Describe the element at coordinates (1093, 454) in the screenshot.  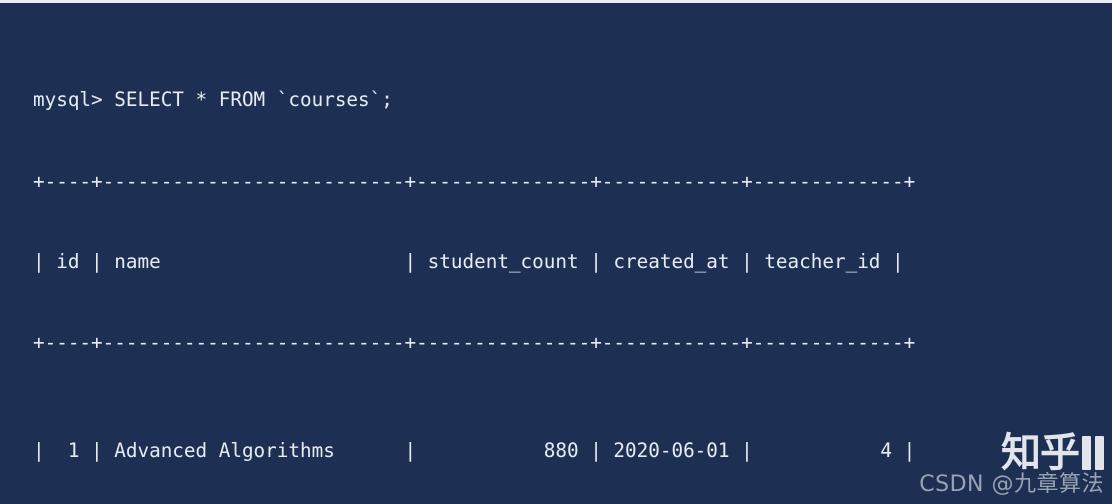
I see `zhihu-logo-bars-icon` at that location.